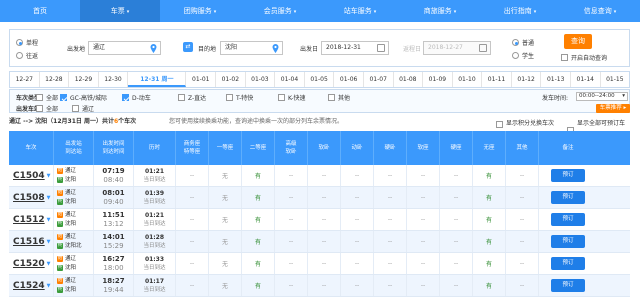 The image size is (640, 297). I want to click on column-header-label: 硬座, so click(456, 148).